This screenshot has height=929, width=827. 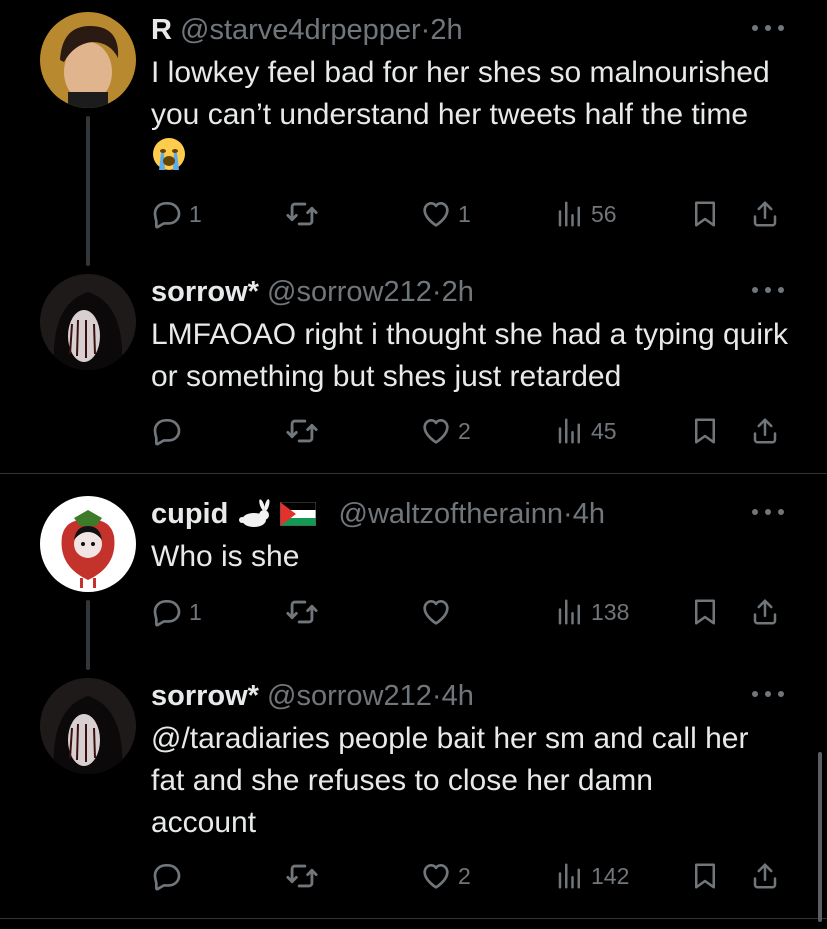 What do you see at coordinates (161, 30) in the screenshot?
I see `display-name: R` at bounding box center [161, 30].